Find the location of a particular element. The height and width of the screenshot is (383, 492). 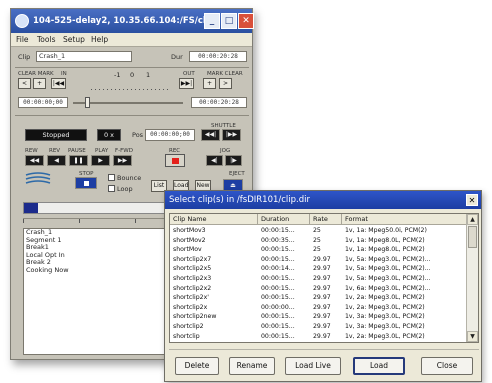

cell-clip-name: shortMov2 is located at coordinates (189, 240).